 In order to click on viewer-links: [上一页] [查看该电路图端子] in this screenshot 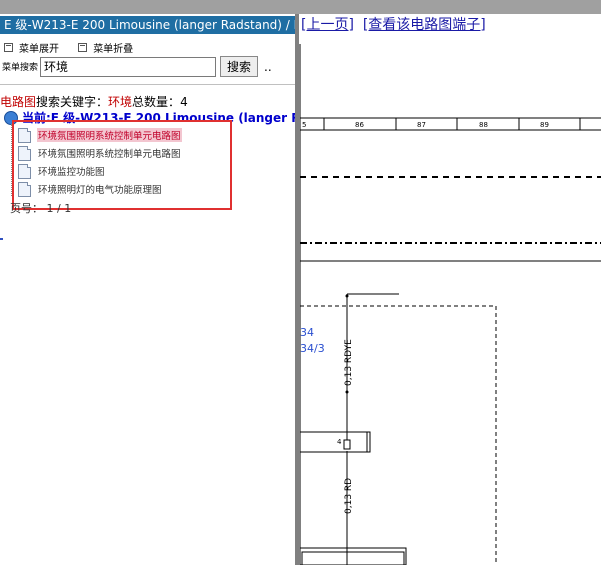, I will do `click(393, 24)`.